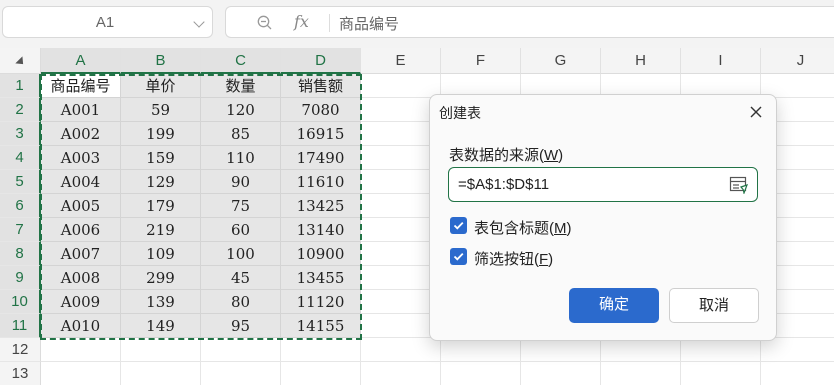  I want to click on cell-a7: A006, so click(81, 230).